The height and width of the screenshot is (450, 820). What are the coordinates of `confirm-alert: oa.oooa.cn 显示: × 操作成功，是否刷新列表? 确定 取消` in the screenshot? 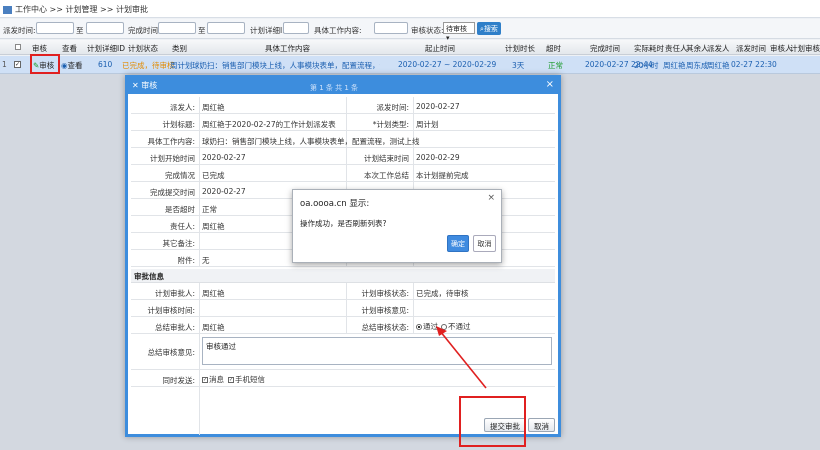 It's located at (397, 226).